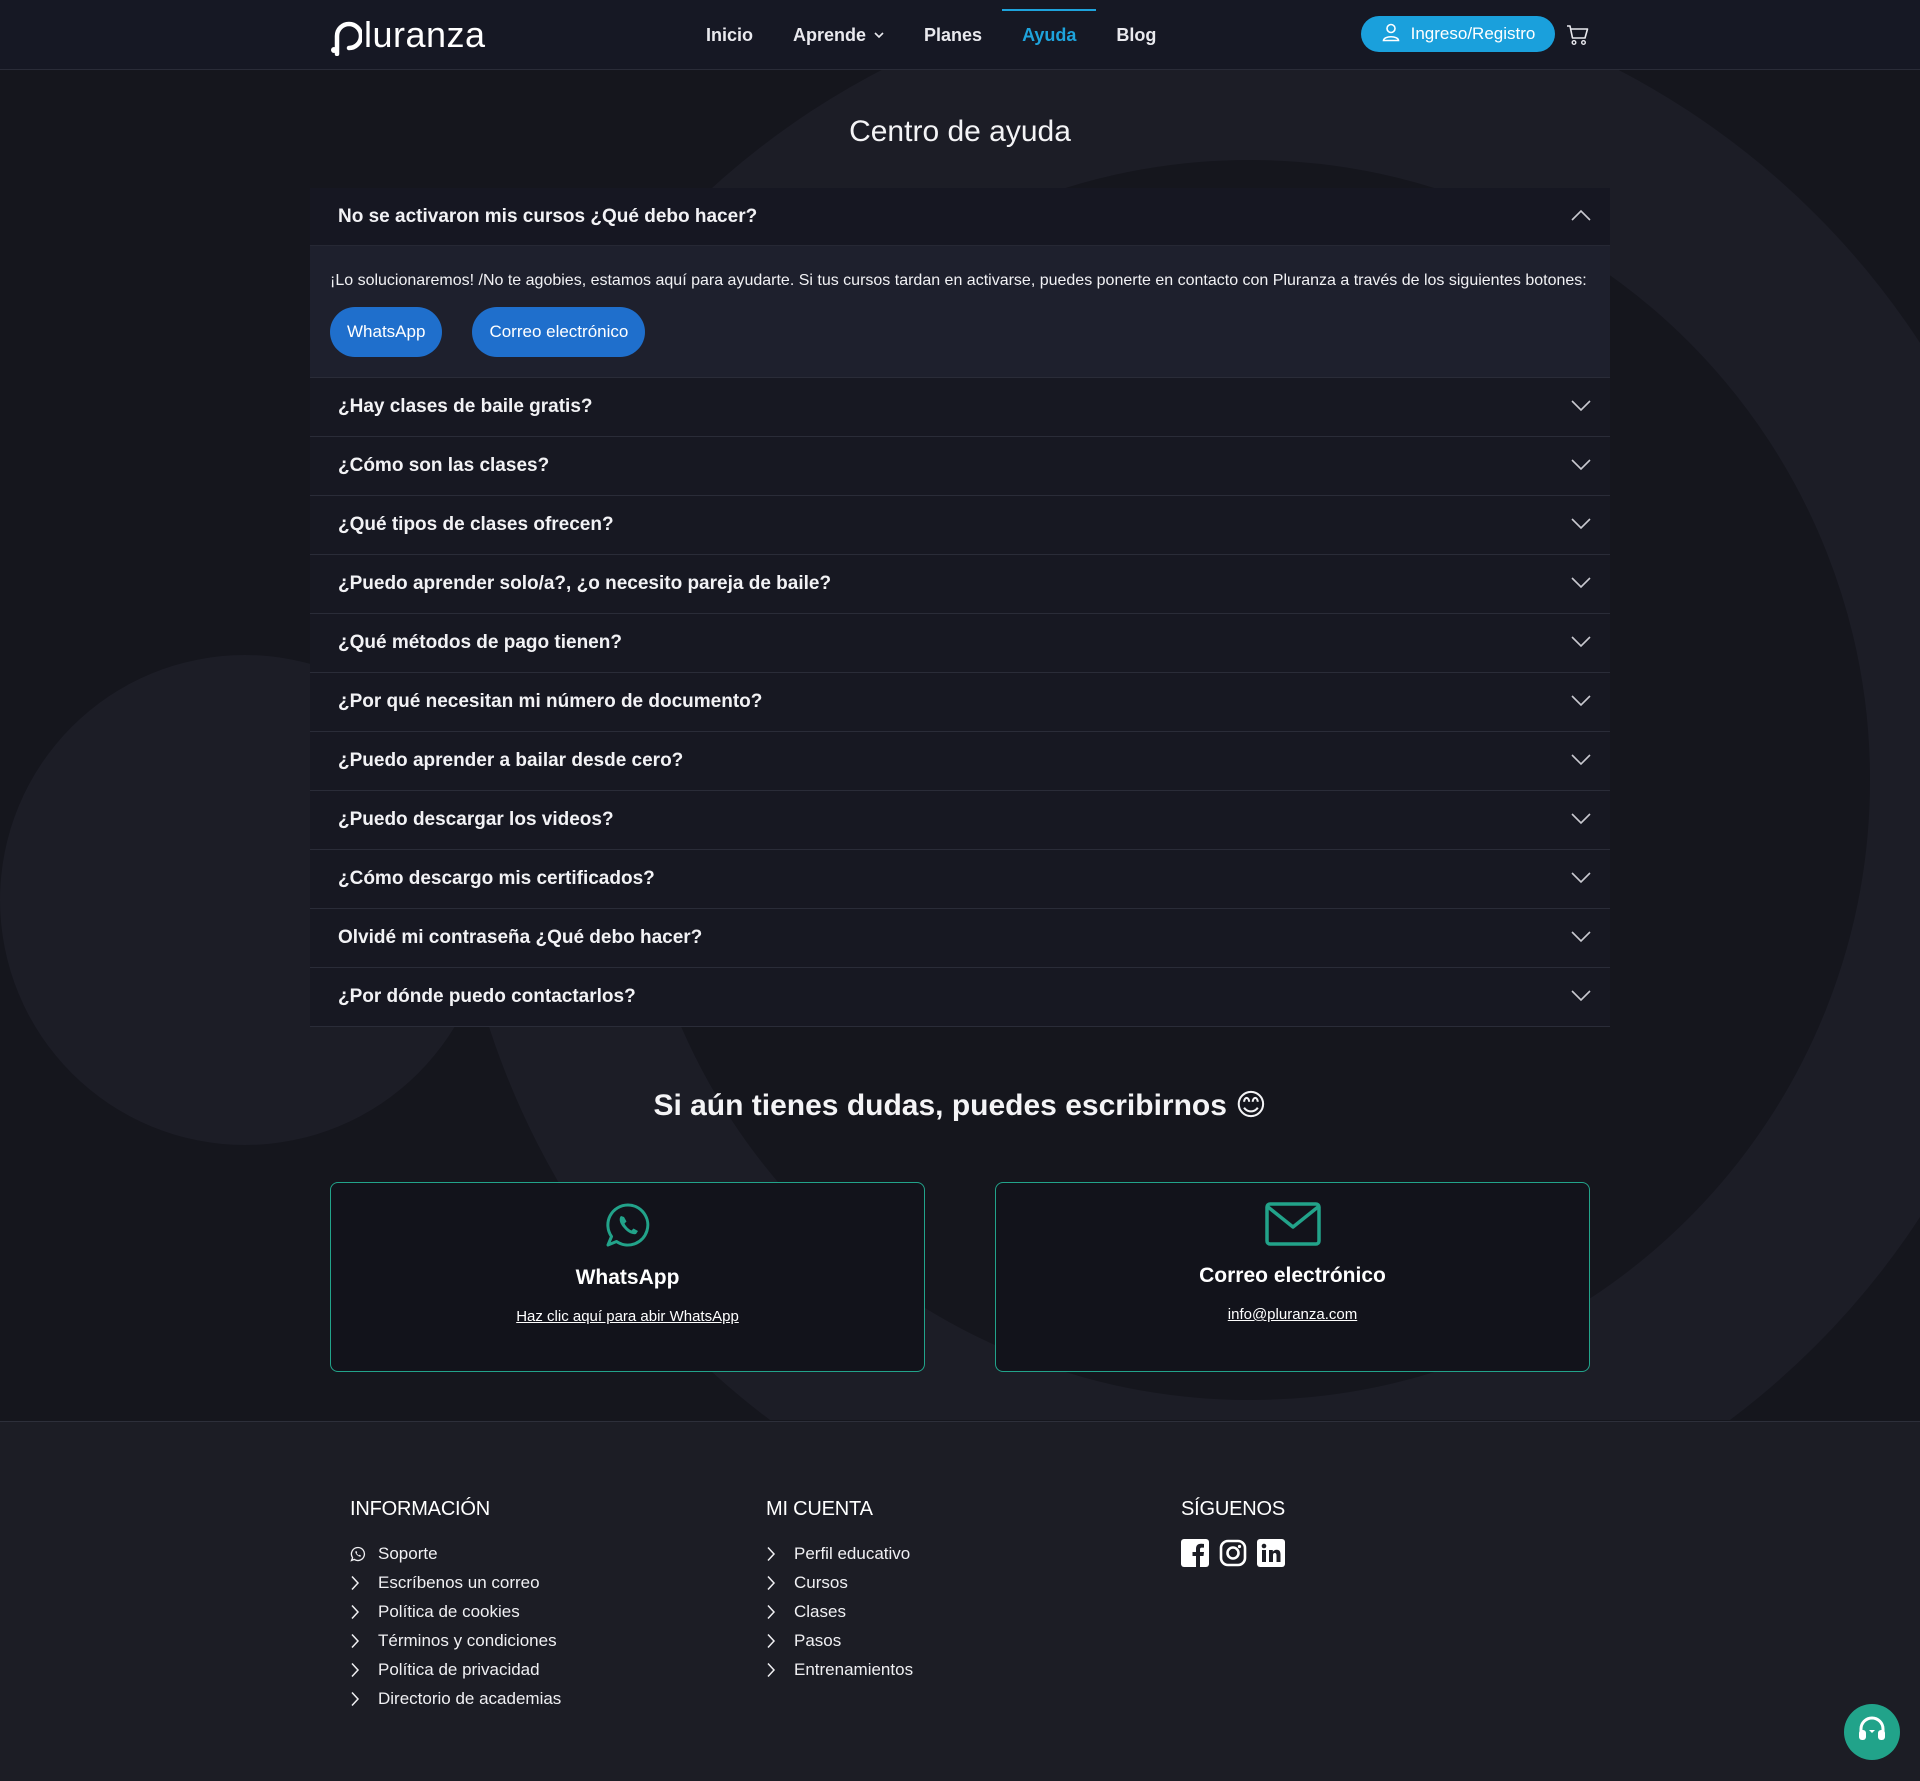 The width and height of the screenshot is (1920, 1781). I want to click on nav-label: Ayuda, so click(1049, 34).